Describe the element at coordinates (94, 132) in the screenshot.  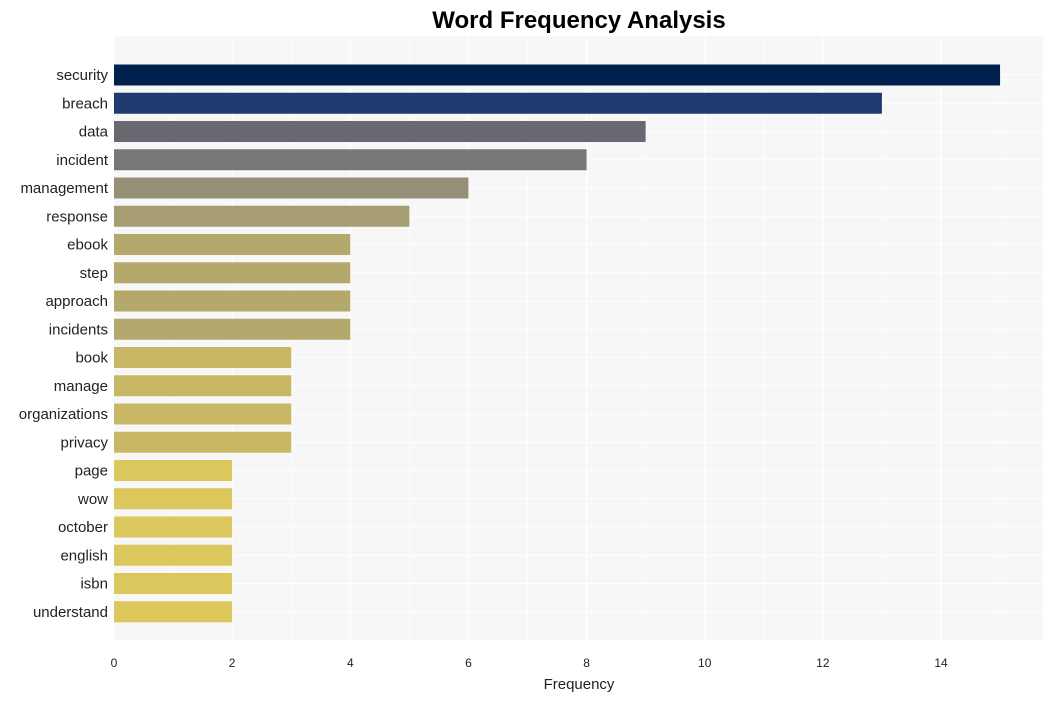
I see `y-tick-label: data` at that location.